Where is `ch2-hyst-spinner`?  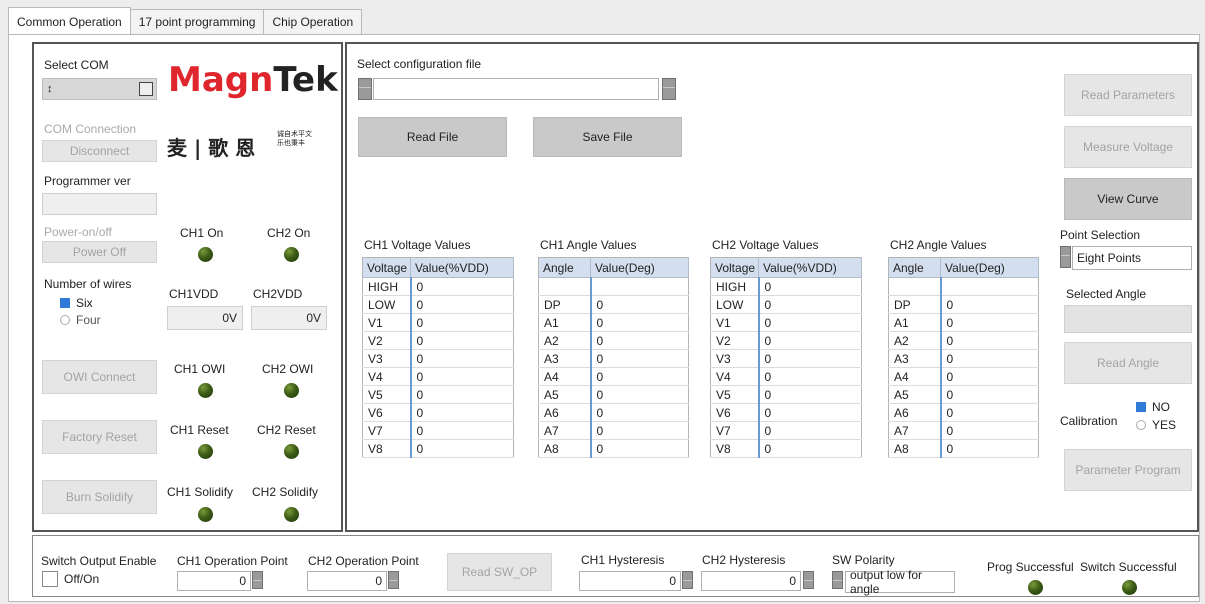 ch2-hyst-spinner is located at coordinates (808, 580).